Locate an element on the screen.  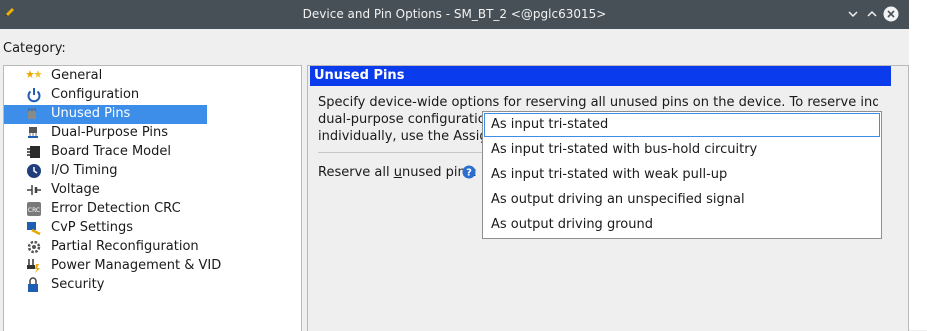
dropdown-option-label: As output driving an unspecified signal is located at coordinates (618, 199).